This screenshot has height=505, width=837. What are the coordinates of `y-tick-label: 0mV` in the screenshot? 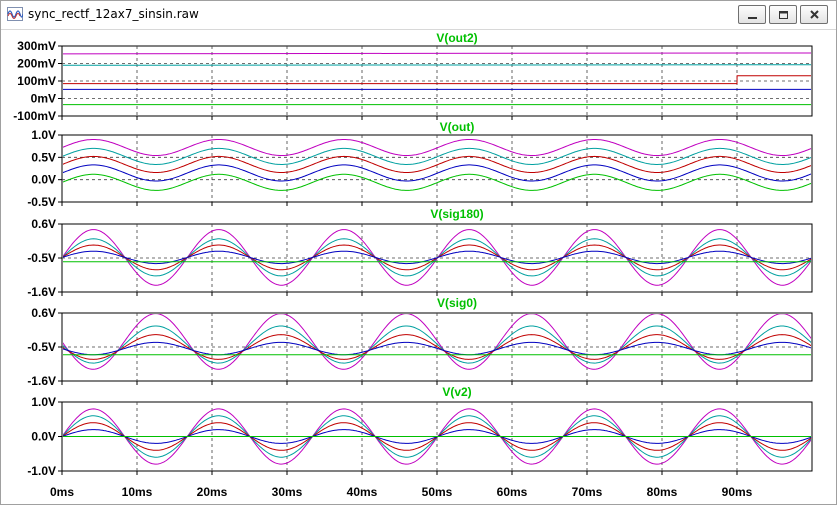 It's located at (43, 99).